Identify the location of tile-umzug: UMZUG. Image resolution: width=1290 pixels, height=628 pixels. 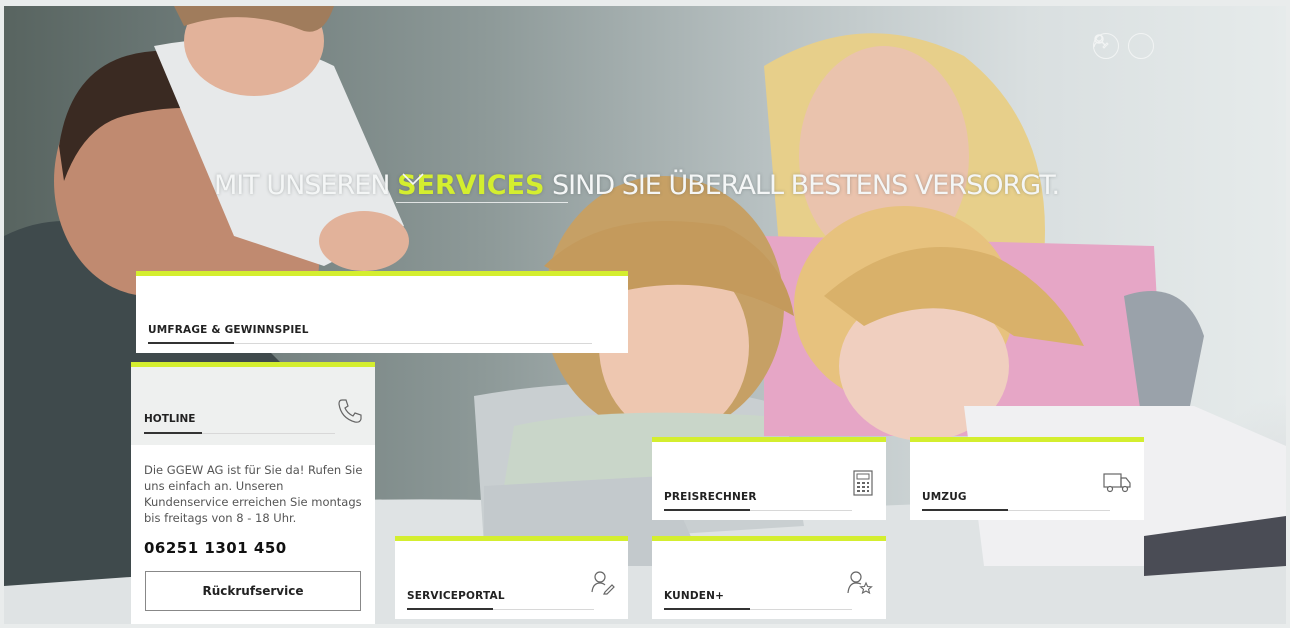
(1027, 478).